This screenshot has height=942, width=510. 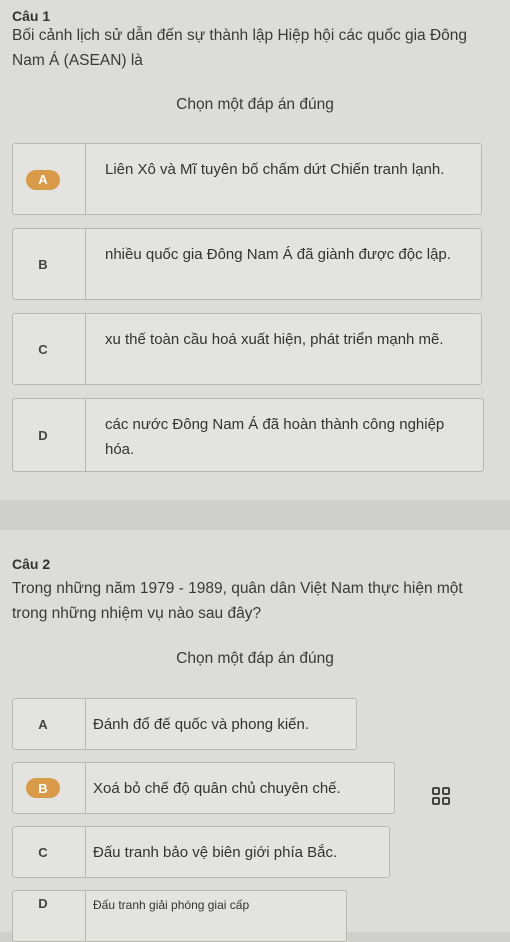 I want to click on option-d: D Đấu tranh giải phóng giai cấp, so click(x=179, y=916).